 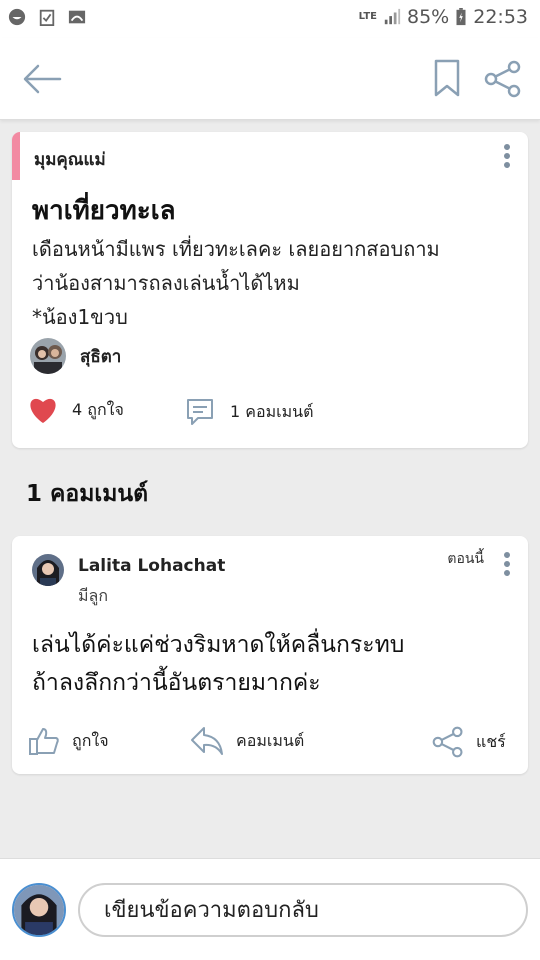 What do you see at coordinates (80, 317) in the screenshot?
I see `post-body-line: *น้อง1ขวบ` at bounding box center [80, 317].